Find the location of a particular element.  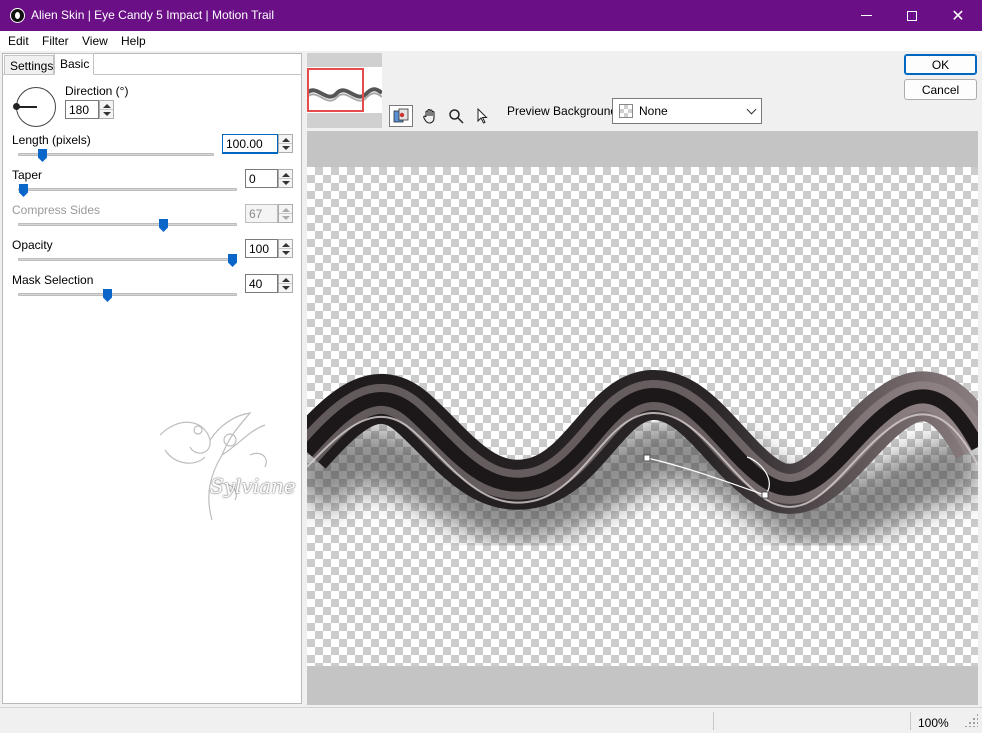

direction-spinner is located at coordinates (106, 109).